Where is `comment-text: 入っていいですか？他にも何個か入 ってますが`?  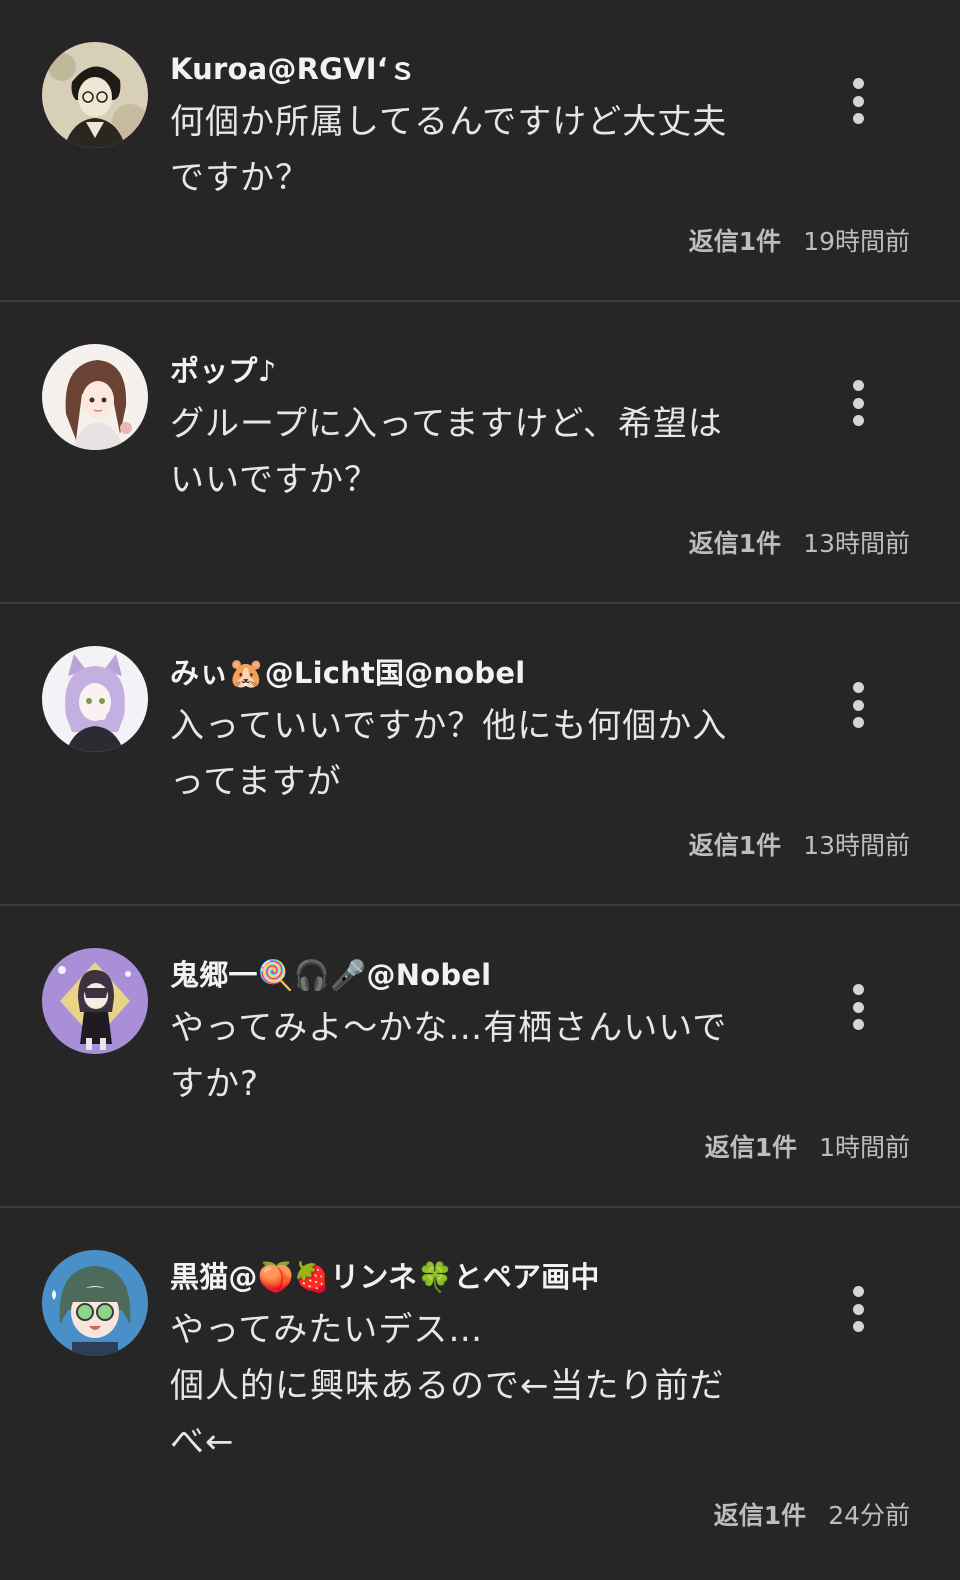
comment-text: 入っていいですか？他にも何個か入 ってますが is located at coordinates (449, 754).